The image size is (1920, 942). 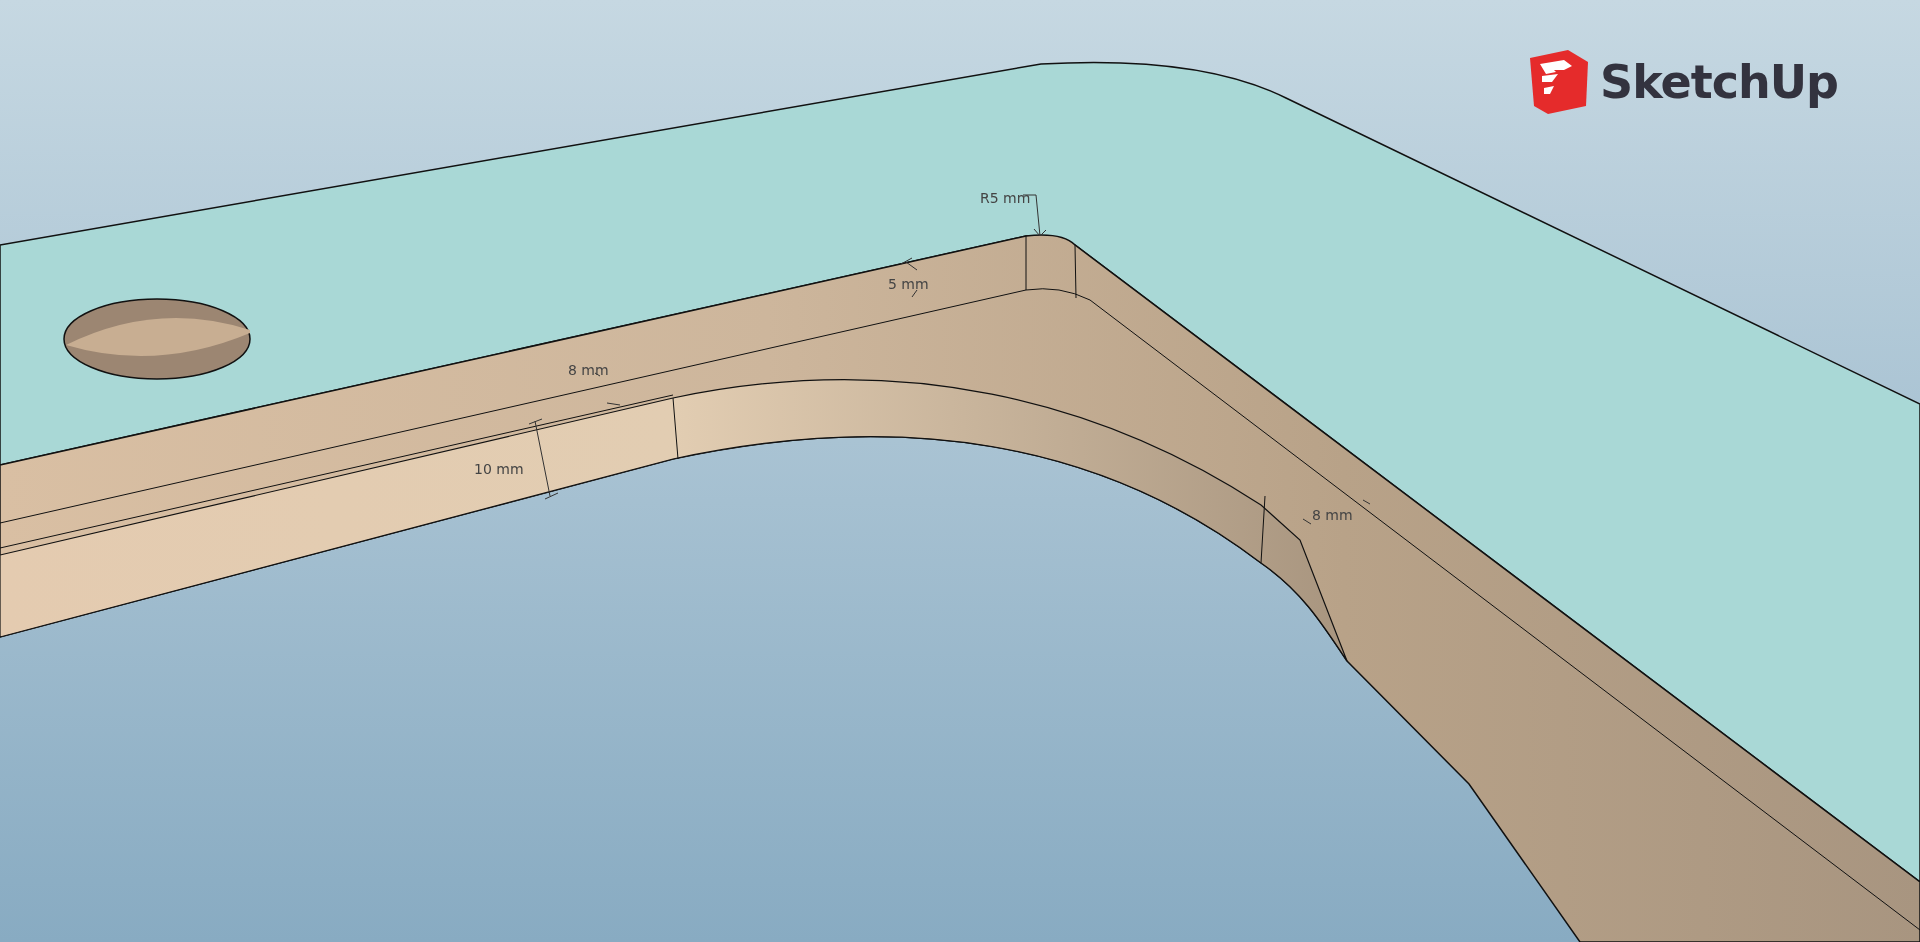 I want to click on dimension-label: R5 mm, so click(x=1005, y=198).